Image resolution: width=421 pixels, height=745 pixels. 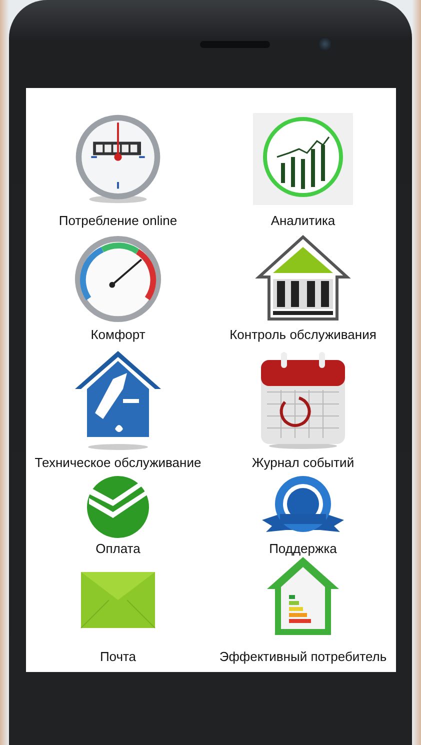 What do you see at coordinates (118, 158) in the screenshot?
I see `meter-icon` at bounding box center [118, 158].